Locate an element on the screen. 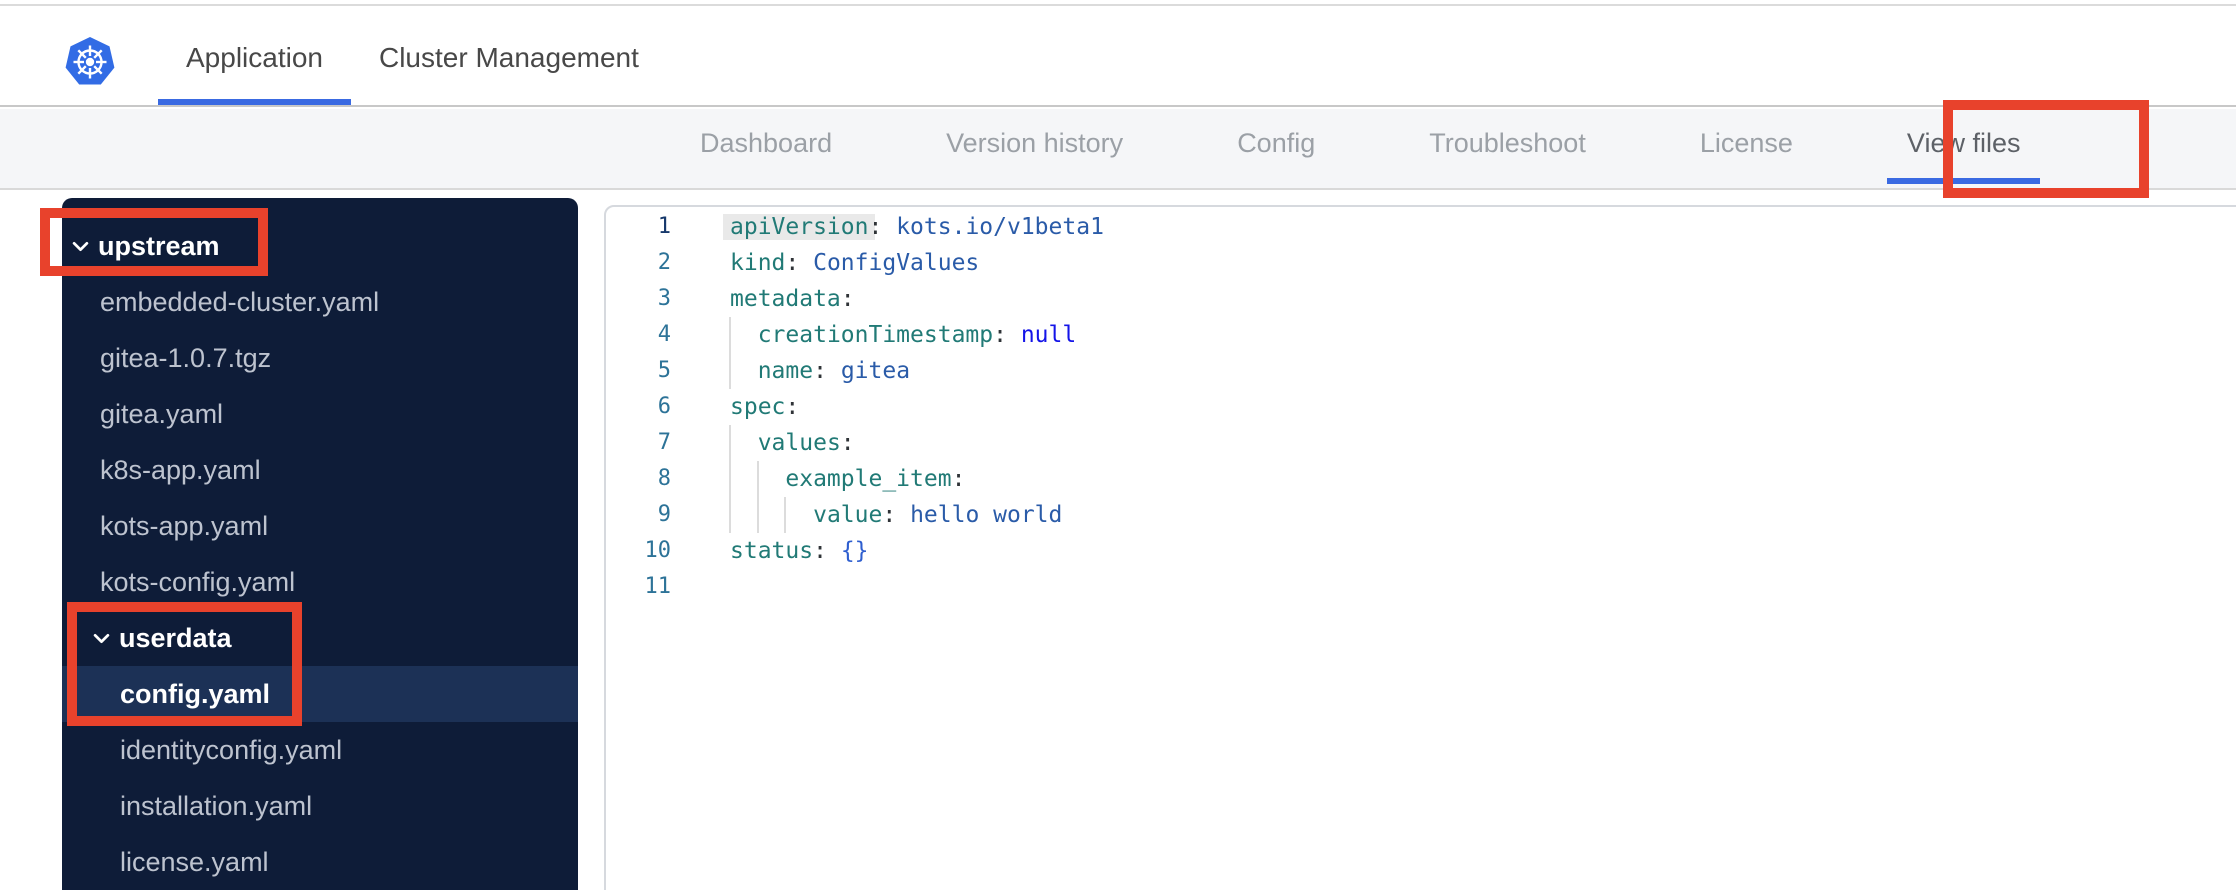  tree-row-label: k8s-app.yaml is located at coordinates (180, 469).